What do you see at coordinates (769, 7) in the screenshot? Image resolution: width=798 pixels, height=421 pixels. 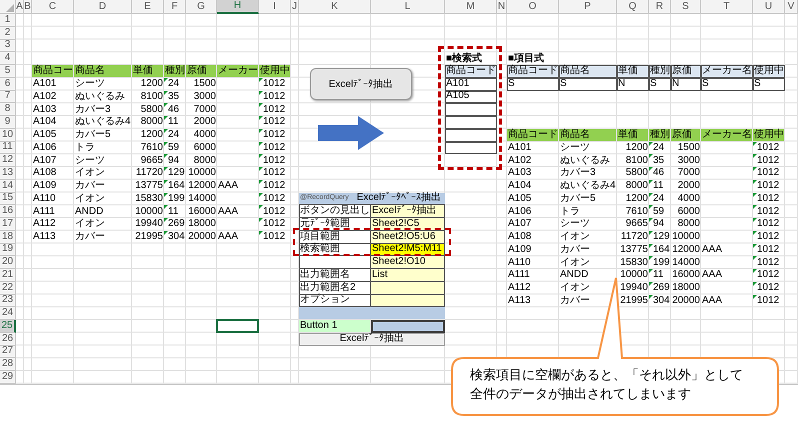 I see `column-header: U` at bounding box center [769, 7].